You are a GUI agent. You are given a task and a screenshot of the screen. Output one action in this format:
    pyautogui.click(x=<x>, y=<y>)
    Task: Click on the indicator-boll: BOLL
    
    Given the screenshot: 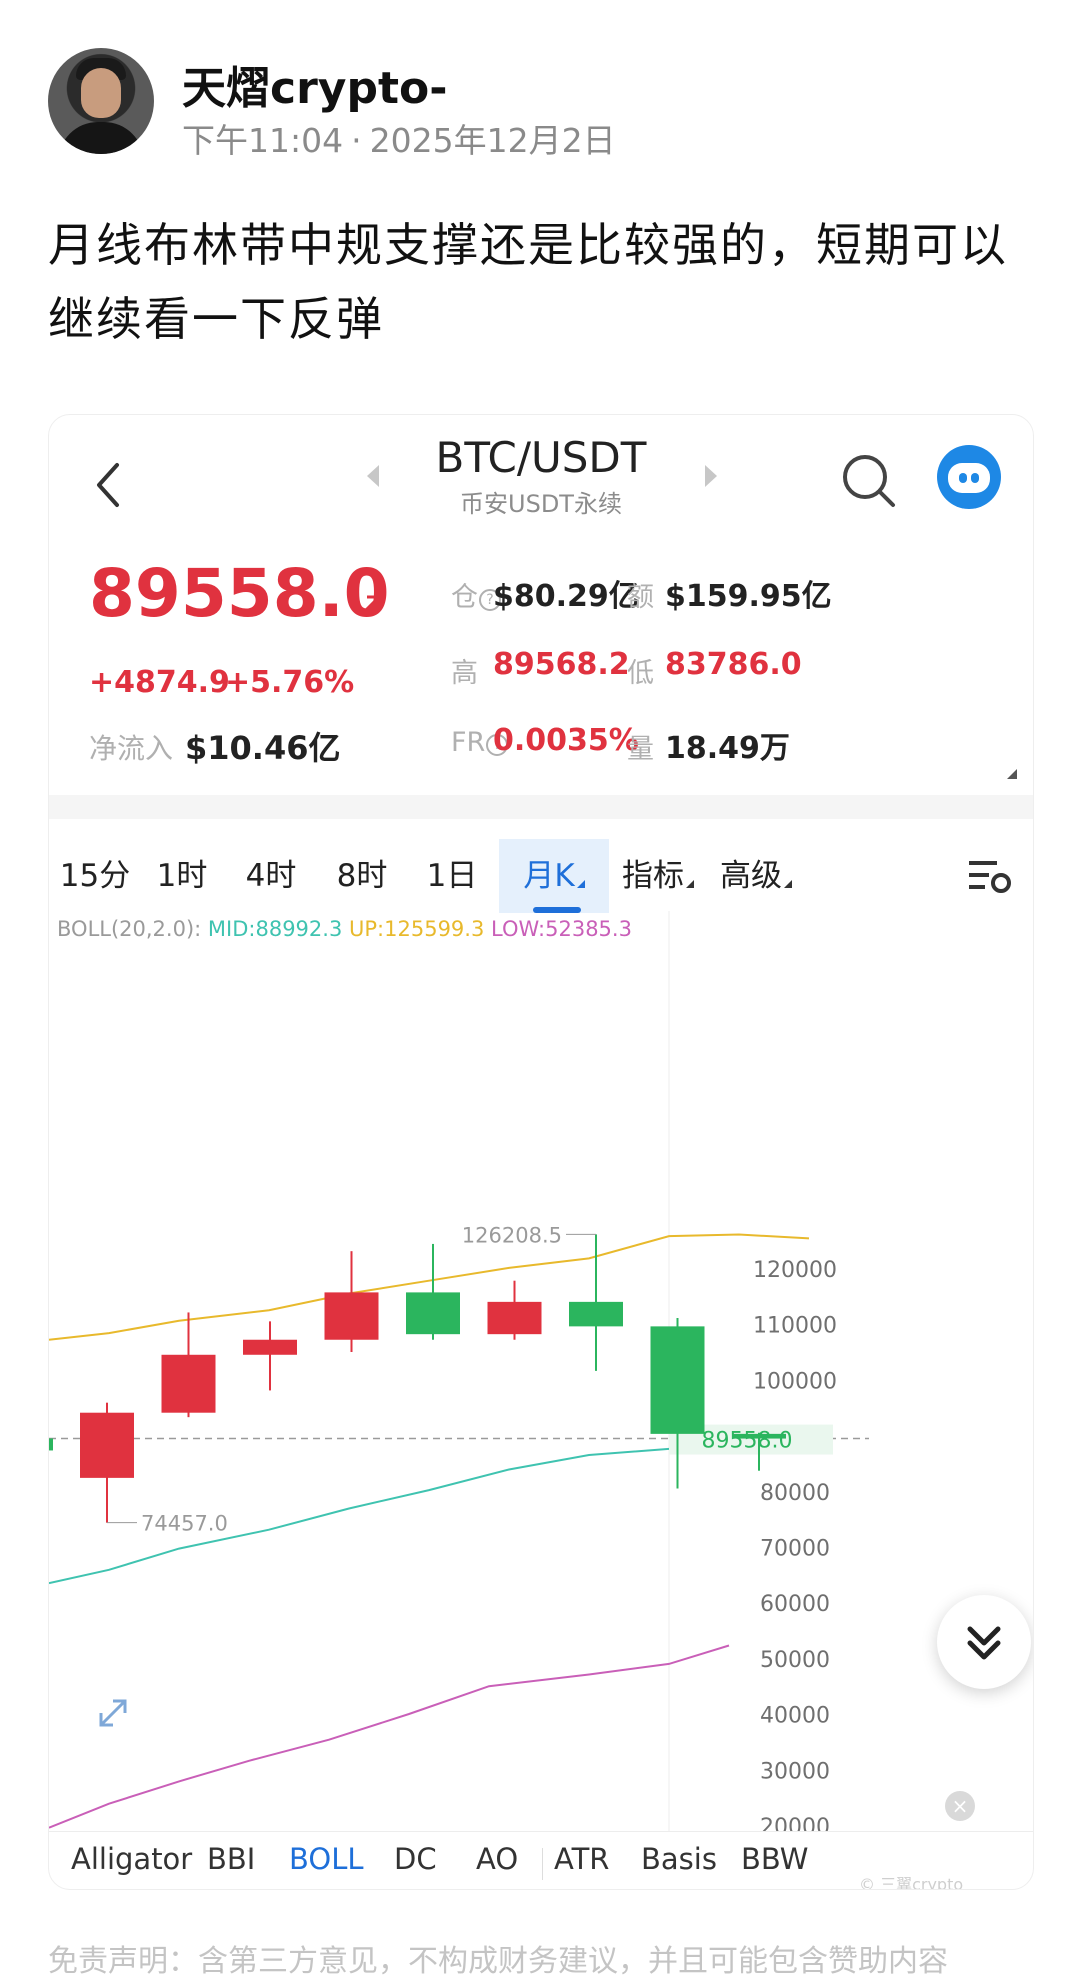 What is the action you would take?
    pyautogui.click(x=326, y=1859)
    